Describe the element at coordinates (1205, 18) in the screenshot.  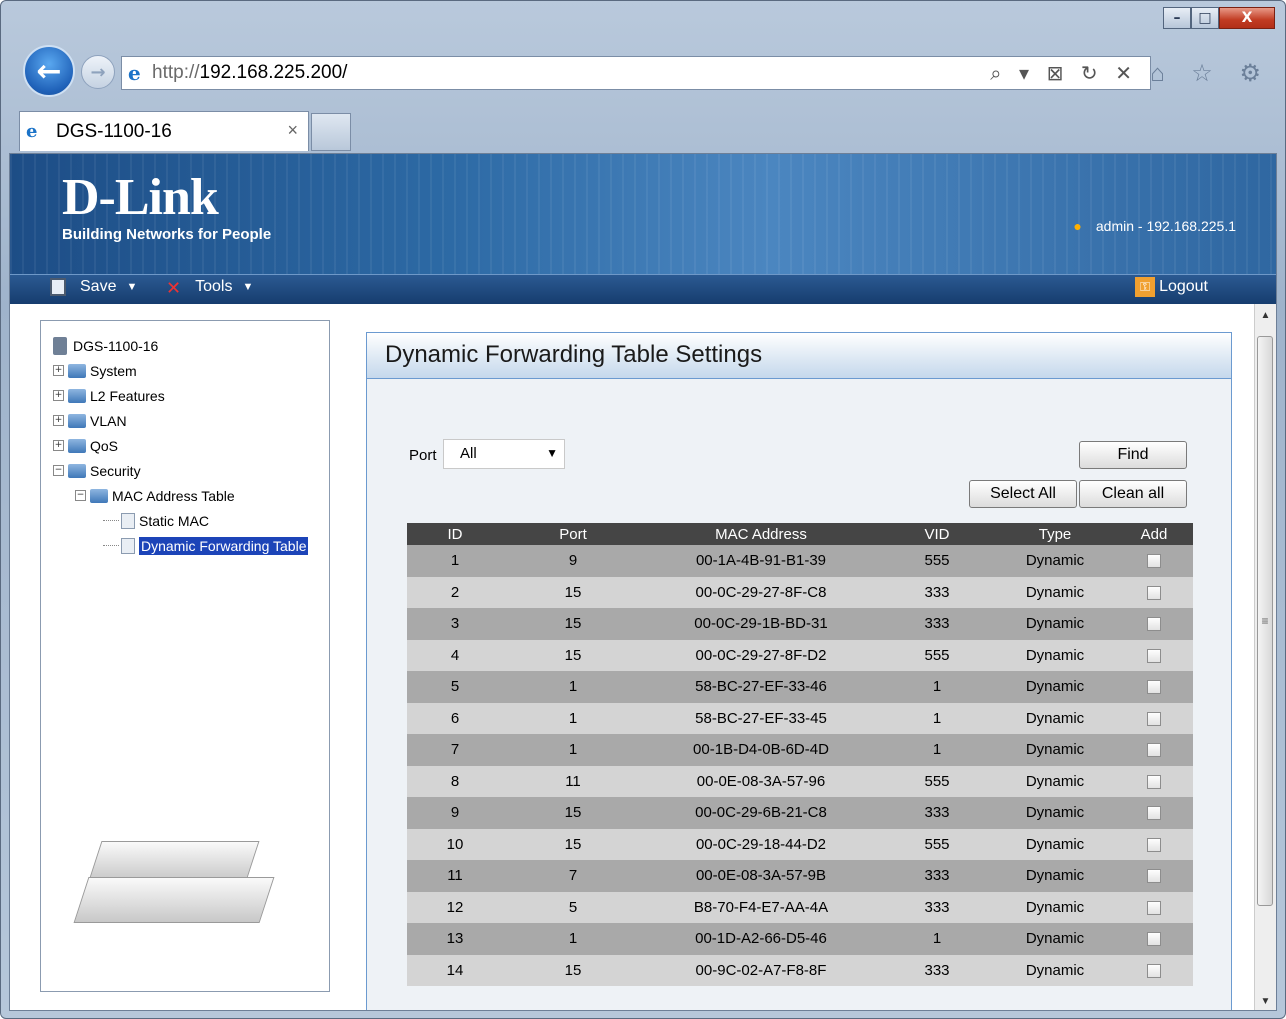
I see `maximize-button: □` at that location.